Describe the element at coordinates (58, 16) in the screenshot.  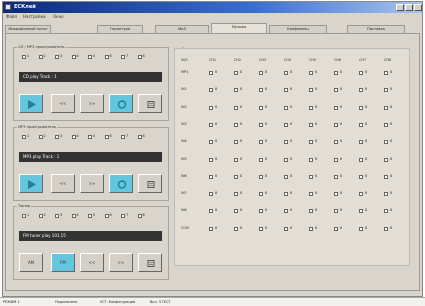
I see `menu-window: Окно` at that location.